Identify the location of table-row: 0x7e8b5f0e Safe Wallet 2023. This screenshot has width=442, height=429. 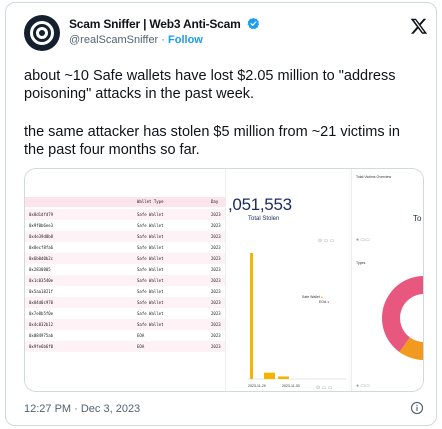
(125, 313).